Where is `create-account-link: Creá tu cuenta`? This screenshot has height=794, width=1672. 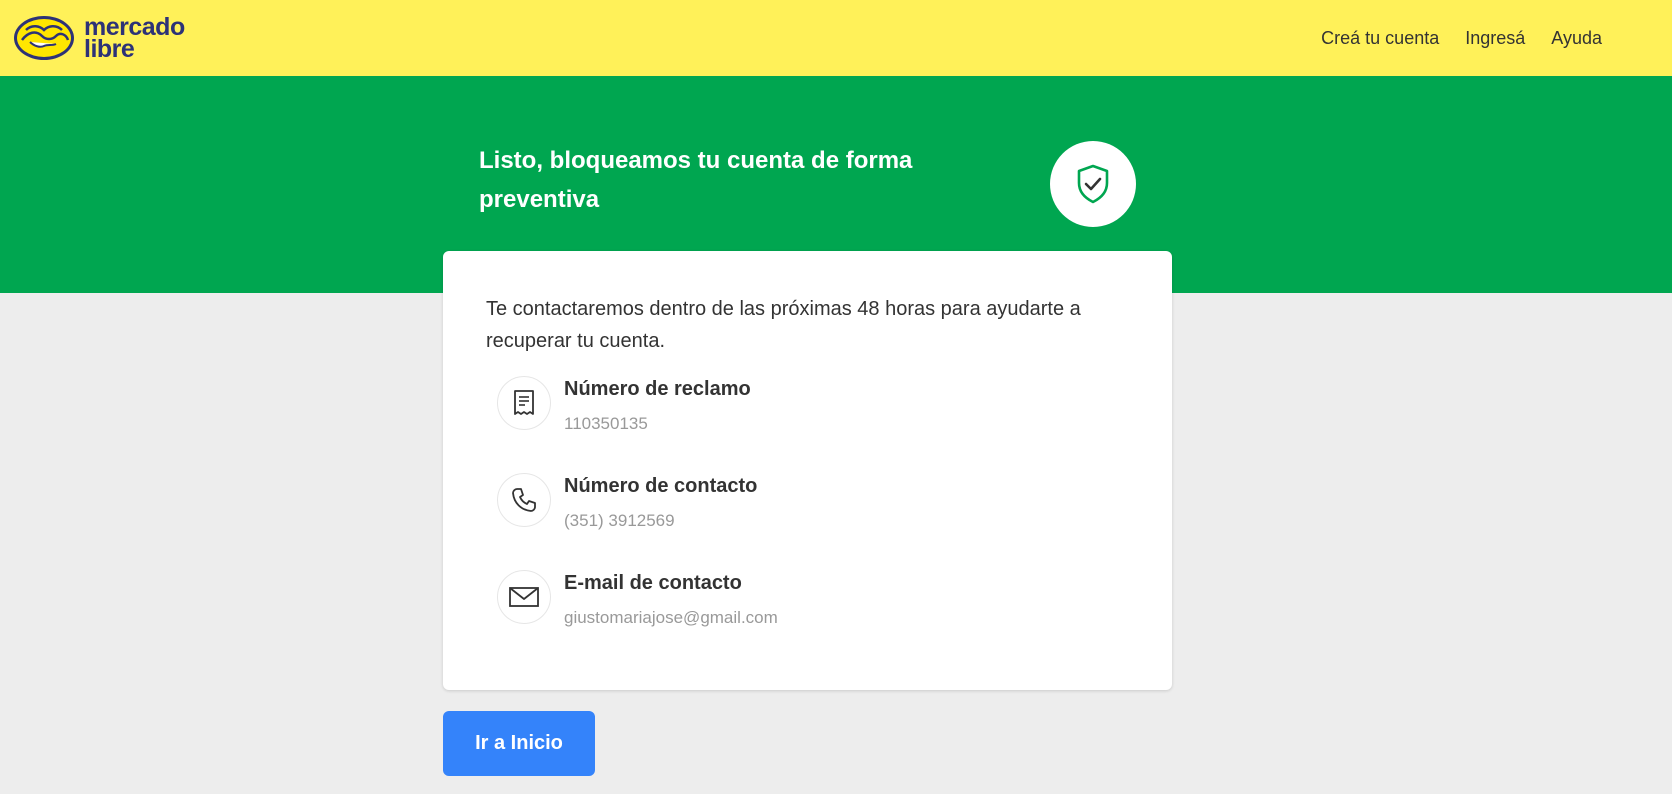 create-account-link: Creá tu cuenta is located at coordinates (1380, 38).